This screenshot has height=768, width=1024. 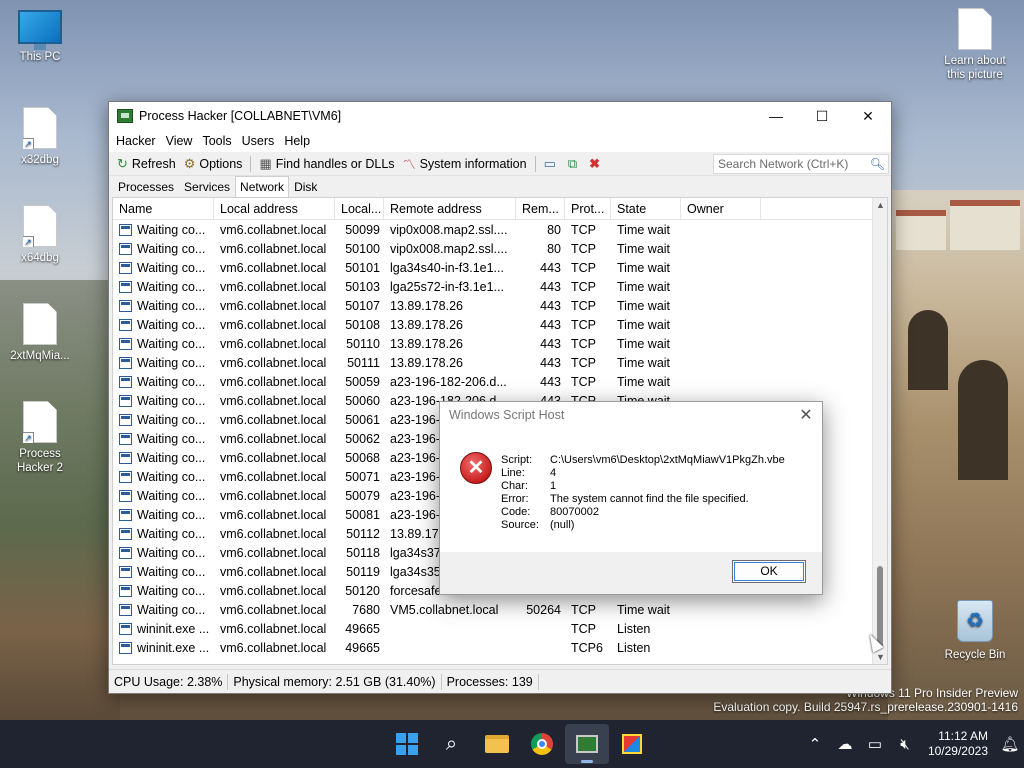 What do you see at coordinates (40, 235) in the screenshot?
I see `desktop-icon-x64dbg: ↗ x64dbg` at bounding box center [40, 235].